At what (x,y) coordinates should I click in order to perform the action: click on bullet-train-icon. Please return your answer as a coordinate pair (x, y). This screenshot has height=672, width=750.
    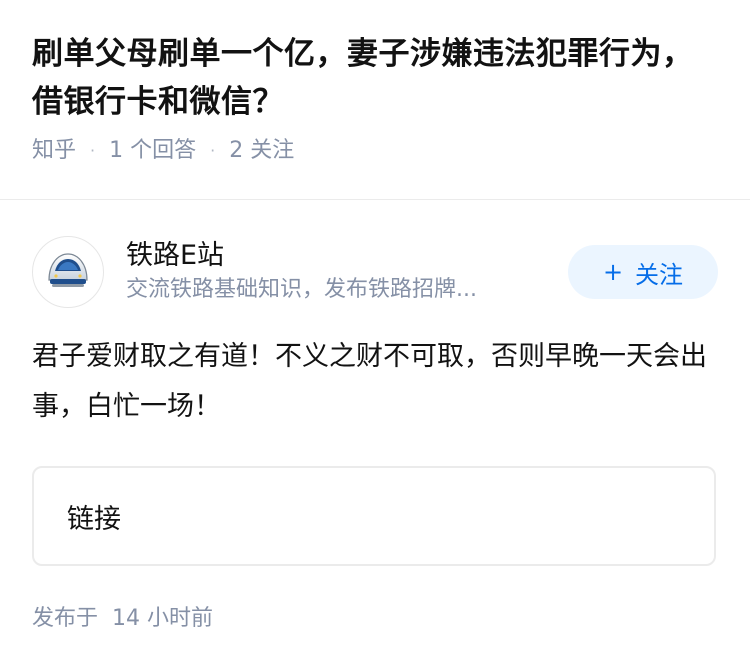
    Looking at the image, I should click on (68, 270).